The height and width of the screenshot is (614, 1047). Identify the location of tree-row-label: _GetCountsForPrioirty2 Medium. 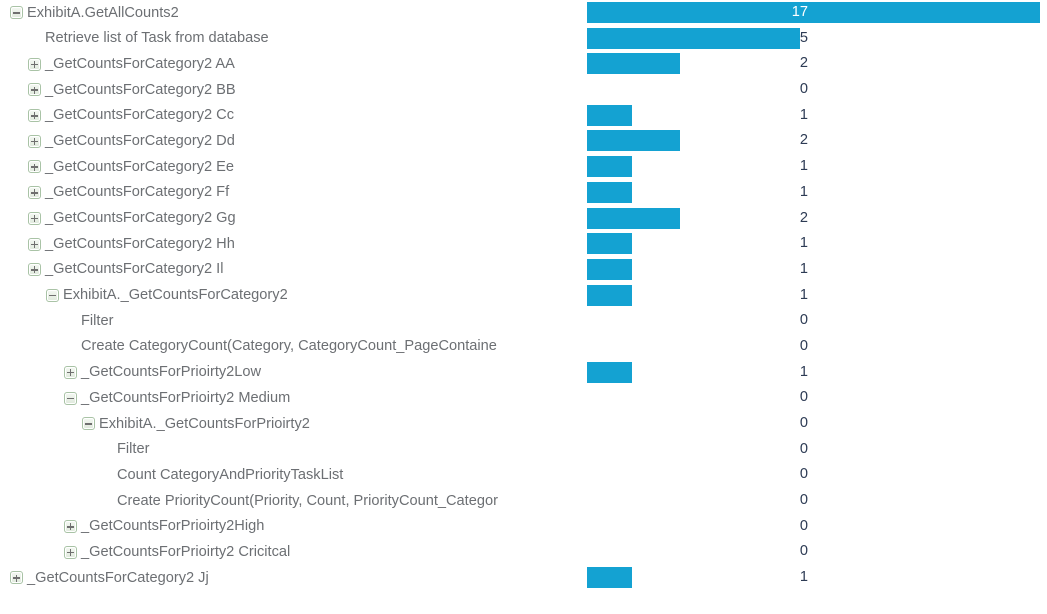
(186, 397).